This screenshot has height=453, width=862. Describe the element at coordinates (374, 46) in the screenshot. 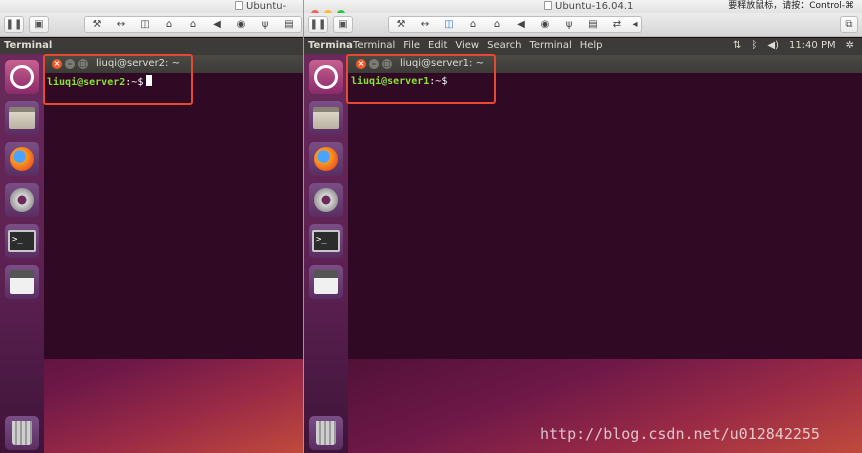

I see `menu-terminal: Terminal` at that location.